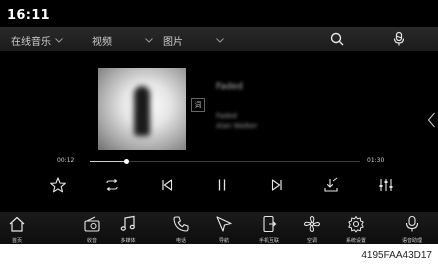  Describe the element at coordinates (270, 224) in the screenshot. I see `phone-link-icon` at that location.